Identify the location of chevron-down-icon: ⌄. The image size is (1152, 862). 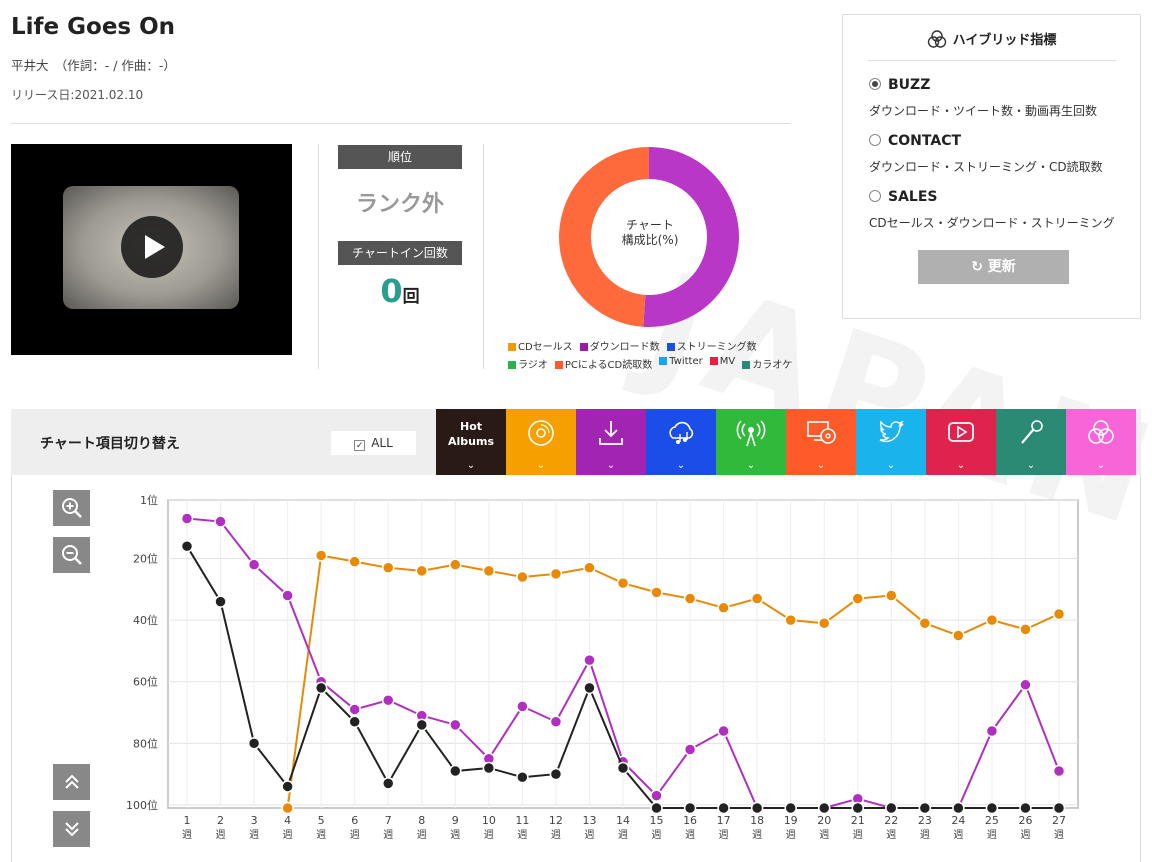
(1101, 465).